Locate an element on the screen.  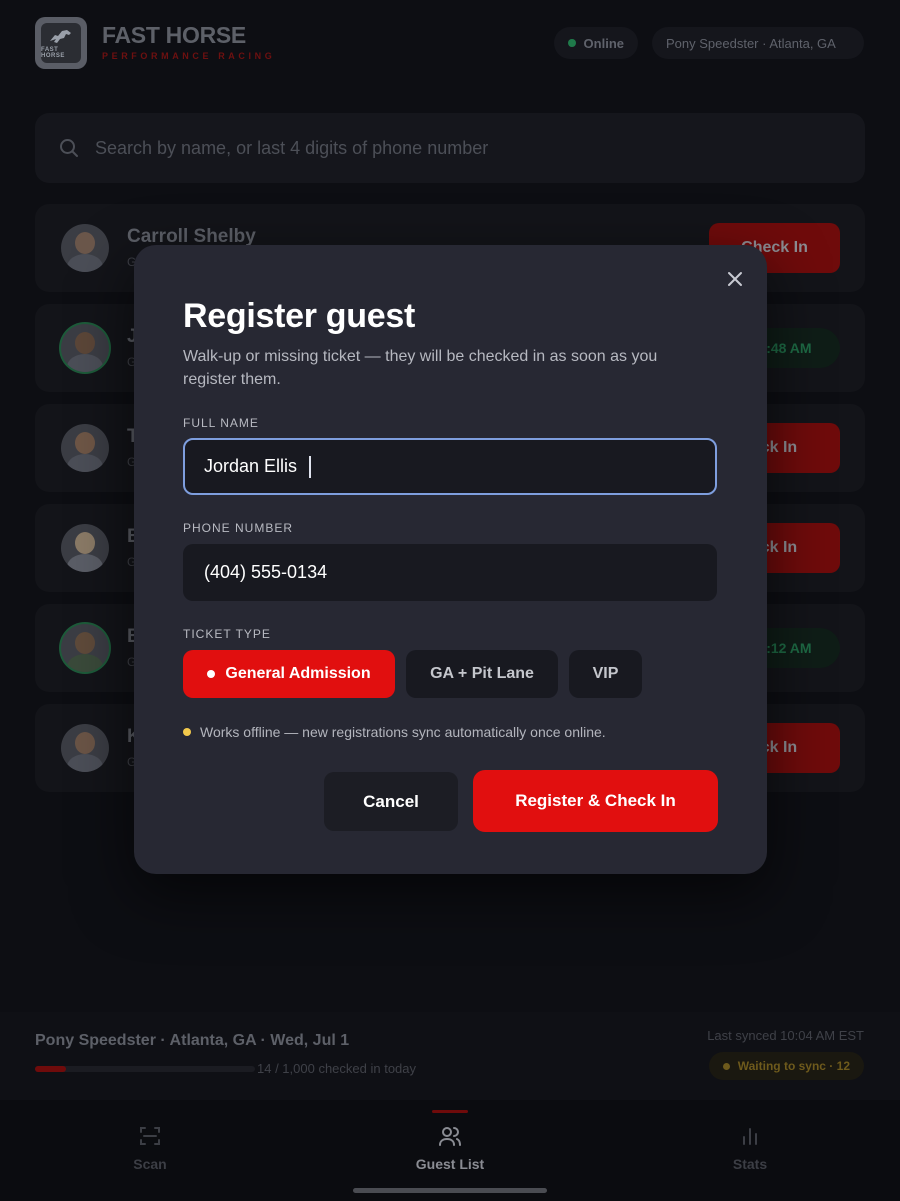
ticket-option-label: GA + Pit Lane is located at coordinates (482, 673).